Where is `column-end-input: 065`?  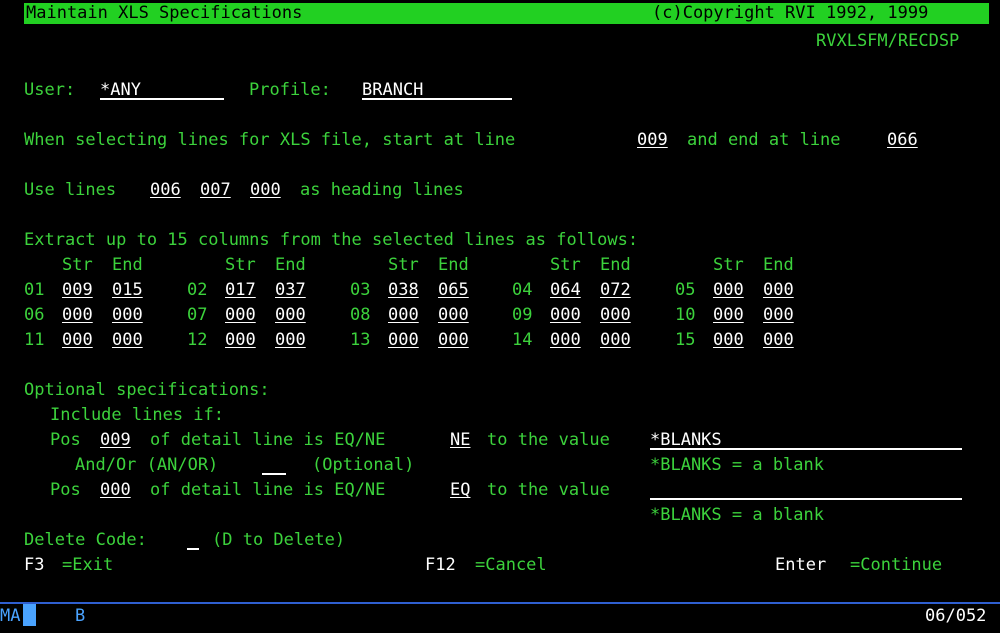 column-end-input: 065 is located at coordinates (453, 290).